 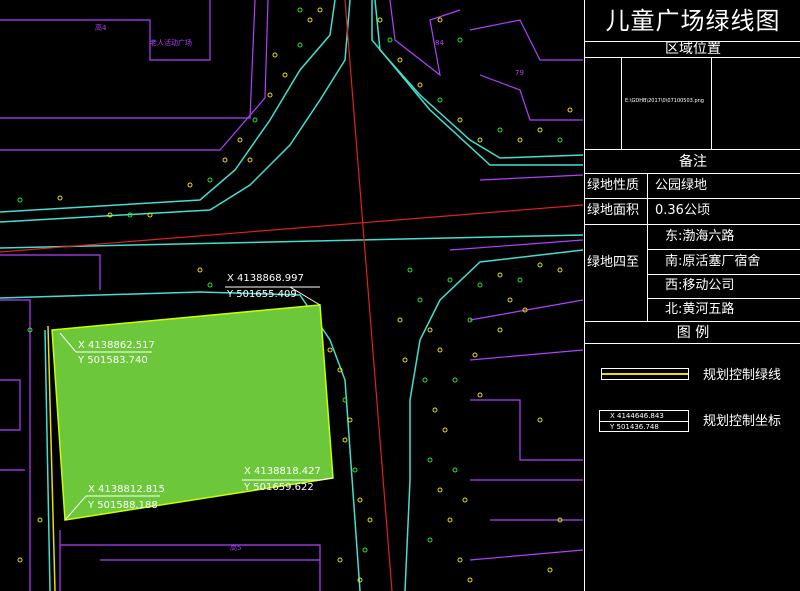 I want to click on legend-coord-swatch: X 4144646.843 Y 501436.748, so click(x=644, y=421).